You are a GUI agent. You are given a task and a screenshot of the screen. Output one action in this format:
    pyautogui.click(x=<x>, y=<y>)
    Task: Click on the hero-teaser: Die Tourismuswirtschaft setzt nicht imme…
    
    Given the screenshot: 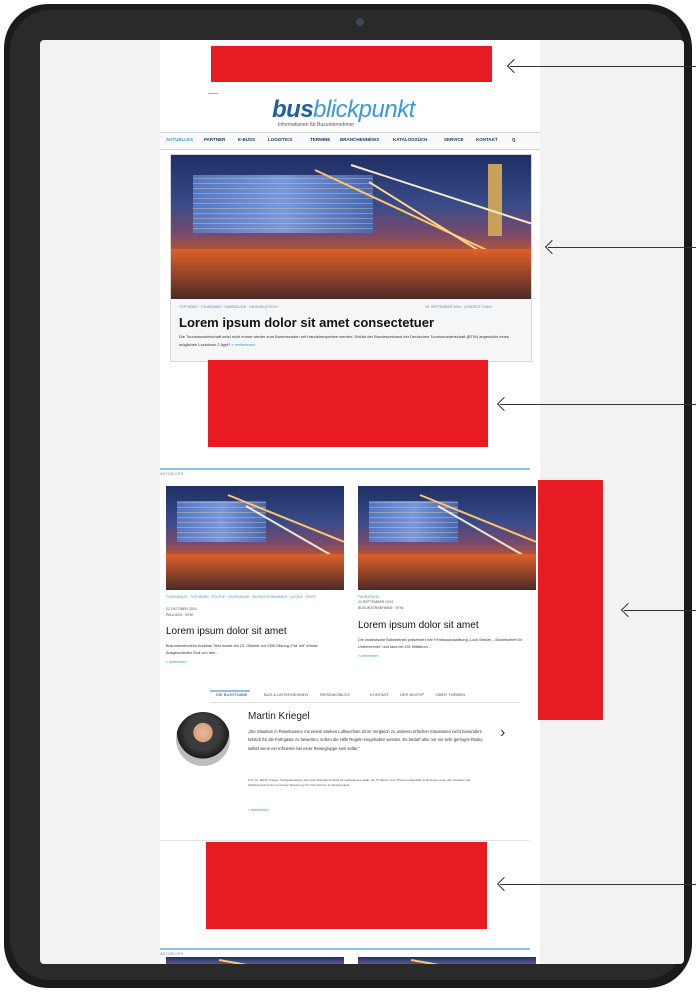 What is the action you would take?
    pyautogui.click(x=351, y=341)
    